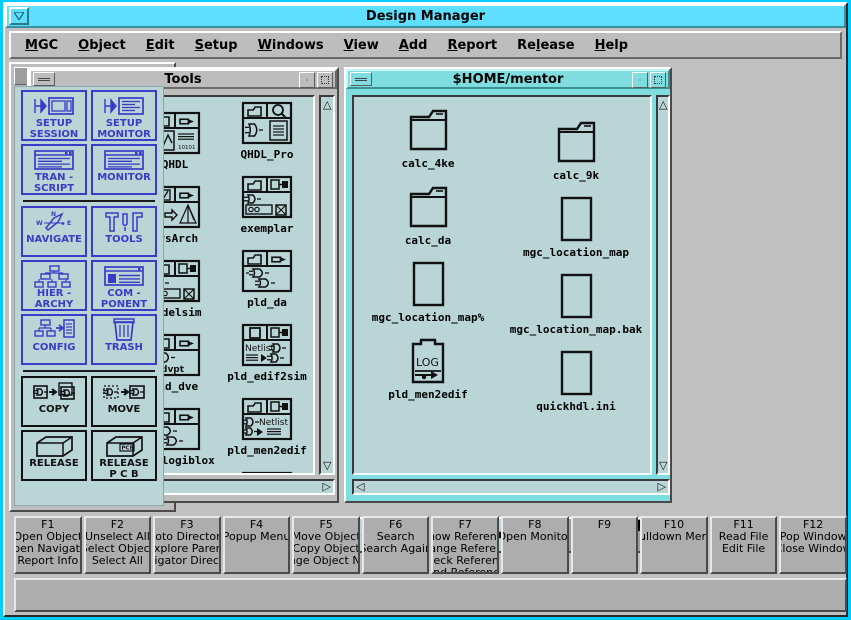 The height and width of the screenshot is (620, 851). Describe the element at coordinates (395, 545) in the screenshot. I see `function-key-f6: F6 Search Search Again` at that location.